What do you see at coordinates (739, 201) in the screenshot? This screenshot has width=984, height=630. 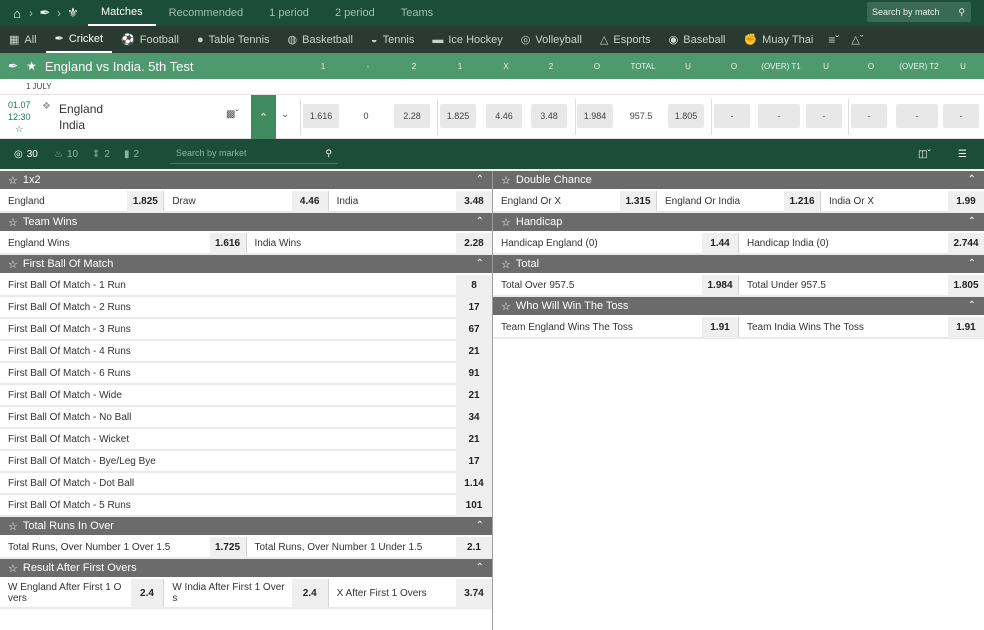 I see `bet-outcome: England Or India 1.216` at bounding box center [739, 201].